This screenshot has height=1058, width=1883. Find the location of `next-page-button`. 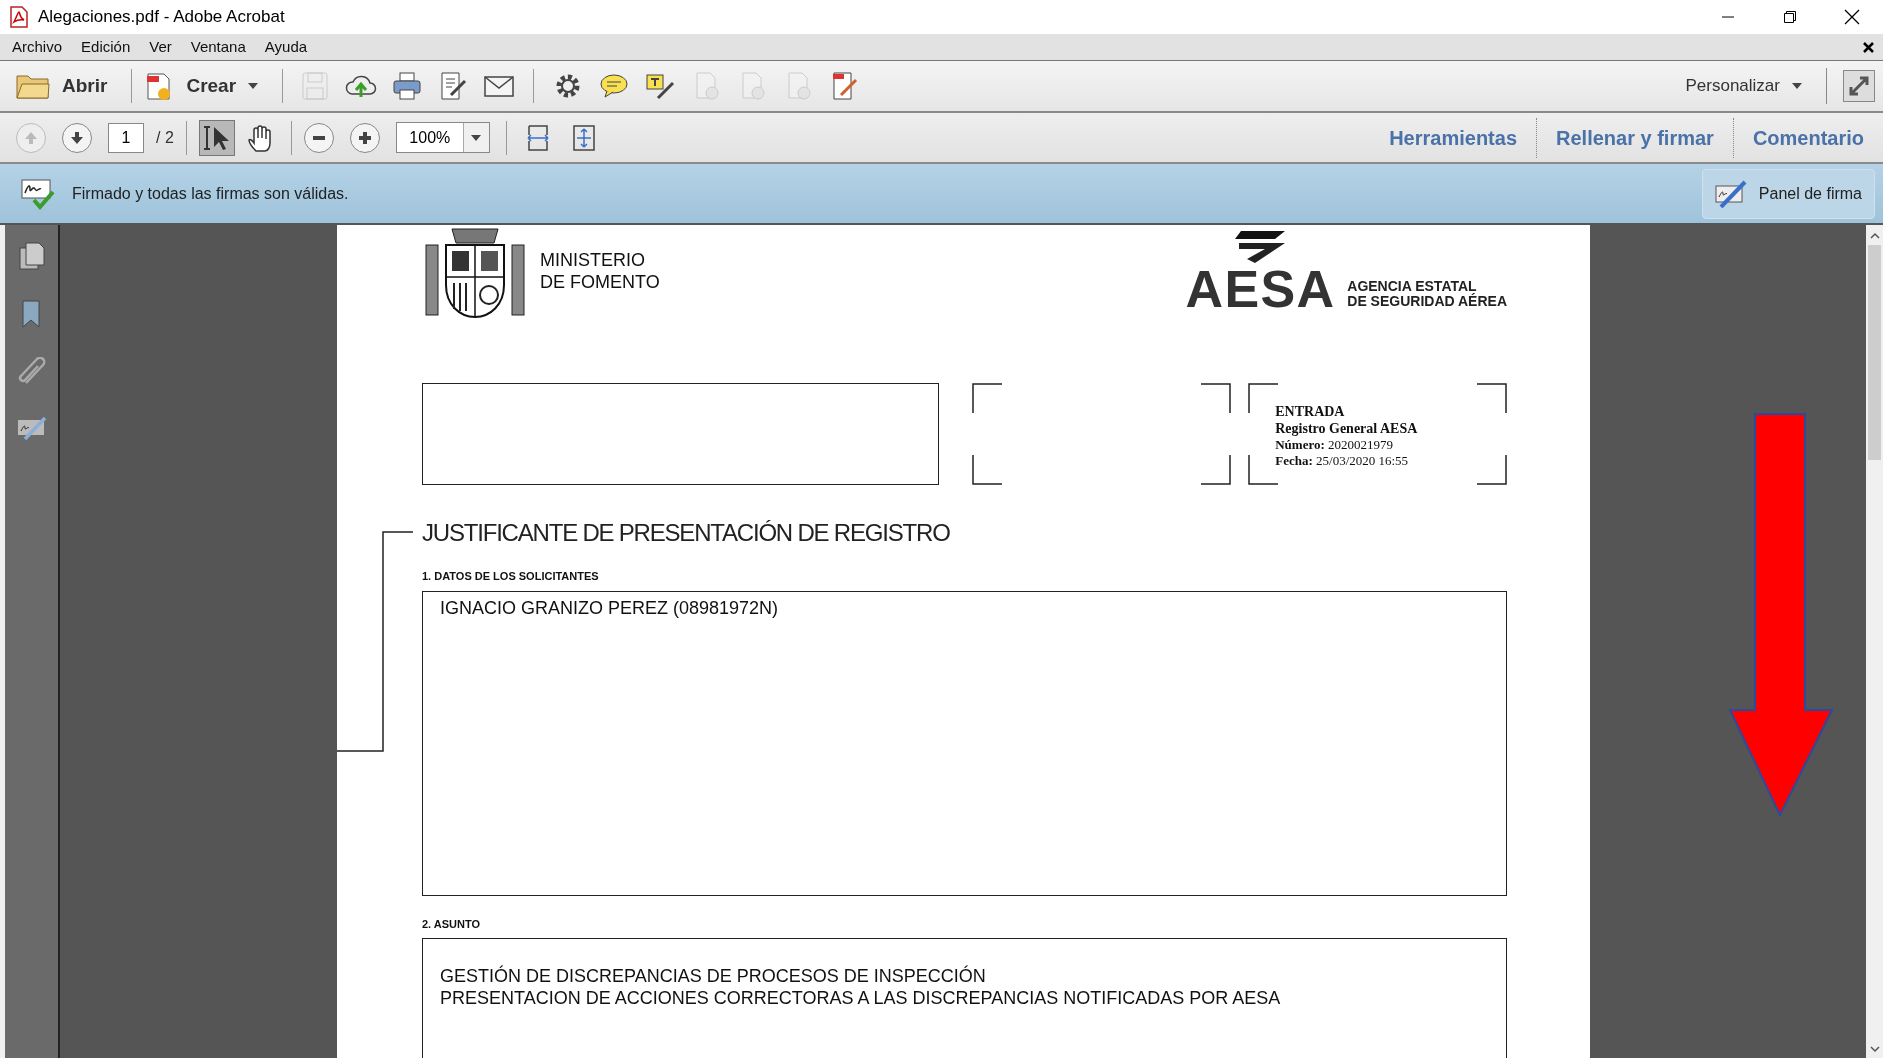

next-page-button is located at coordinates (77, 137).